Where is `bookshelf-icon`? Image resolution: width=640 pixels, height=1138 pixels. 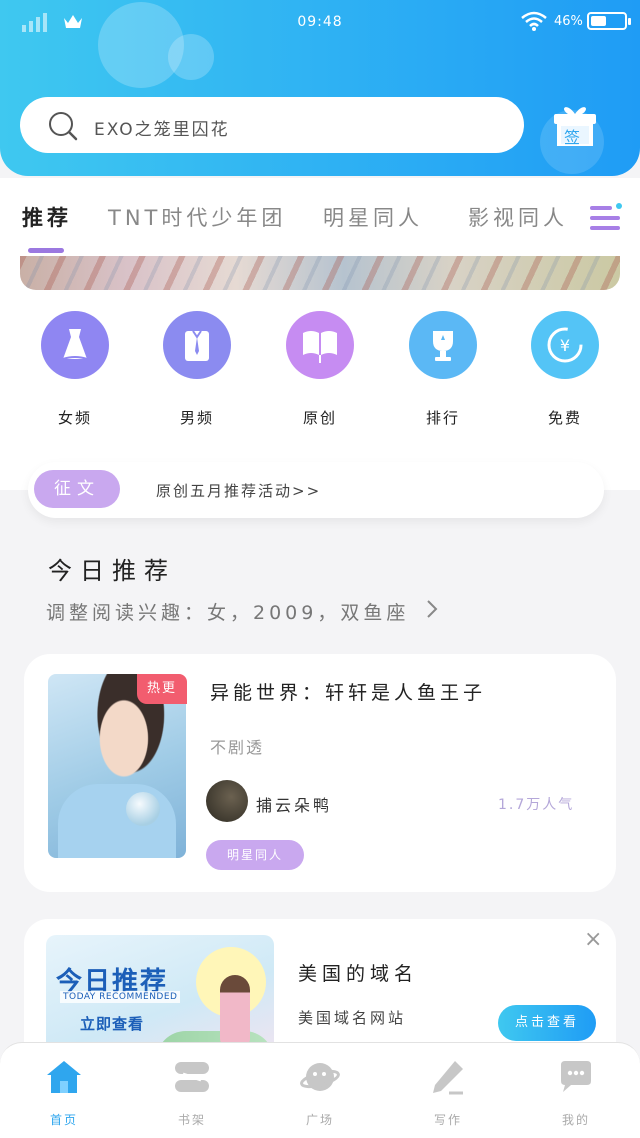 bookshelf-icon is located at coordinates (192, 1077).